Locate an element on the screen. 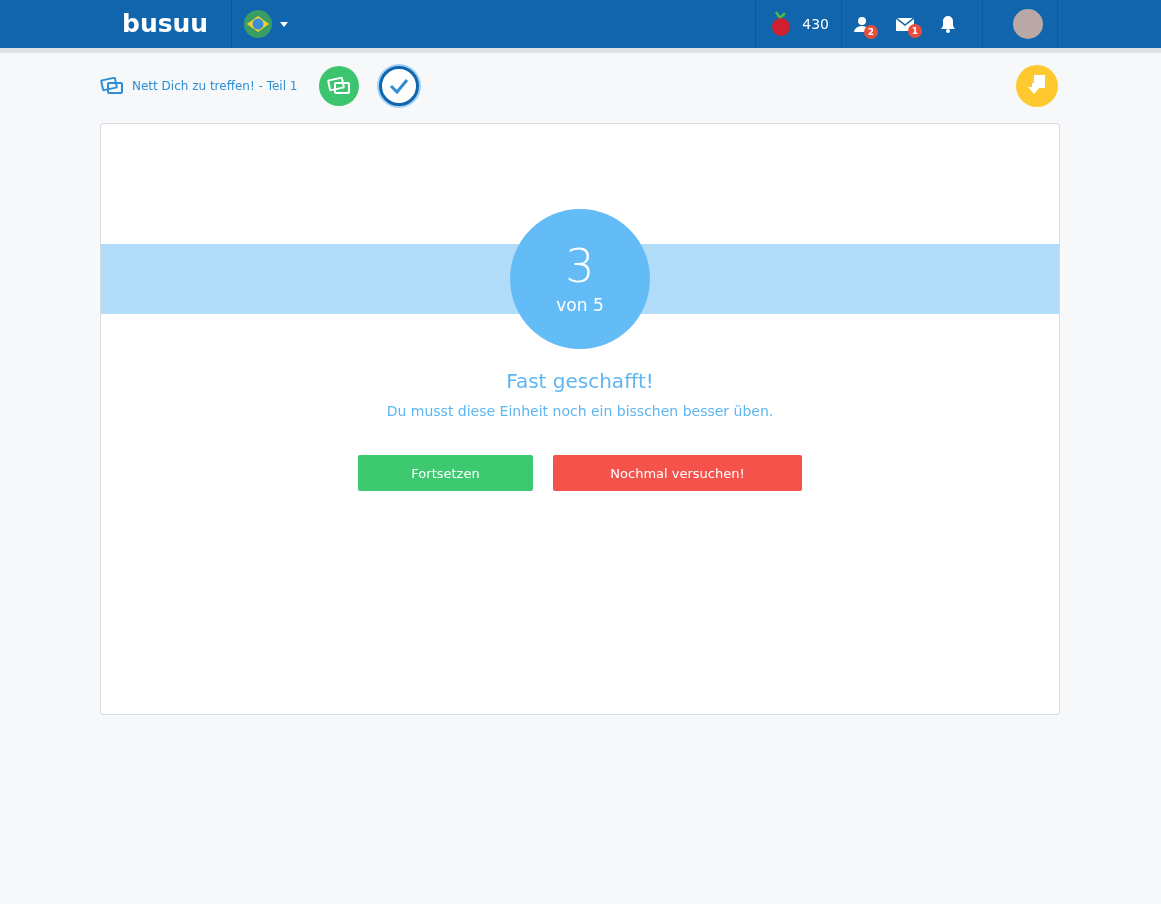 This screenshot has height=904, width=1161. step-button is located at coordinates (399, 86).